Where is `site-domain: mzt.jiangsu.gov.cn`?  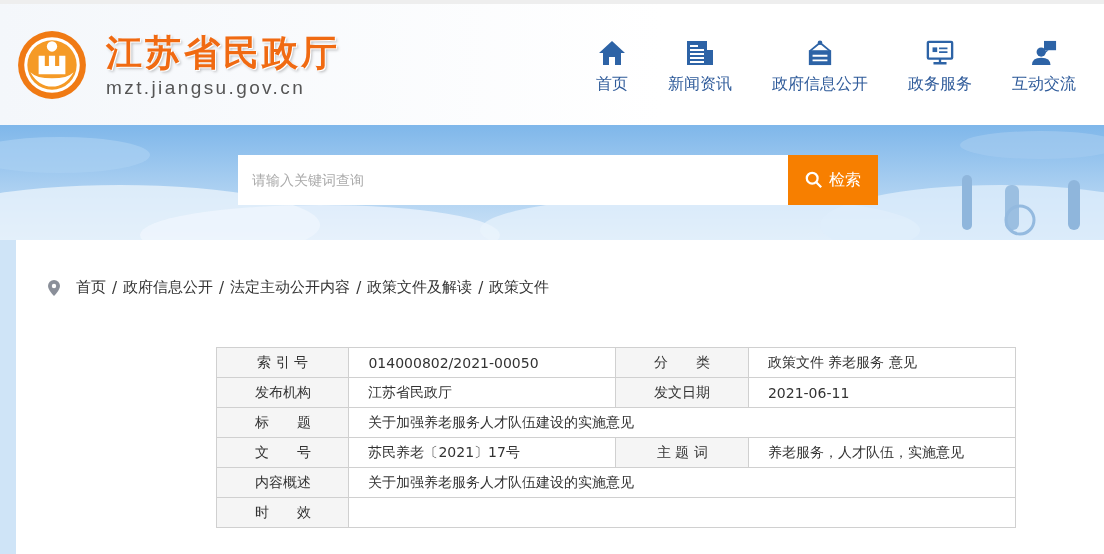 site-domain: mzt.jiangsu.gov.cn is located at coordinates (206, 87).